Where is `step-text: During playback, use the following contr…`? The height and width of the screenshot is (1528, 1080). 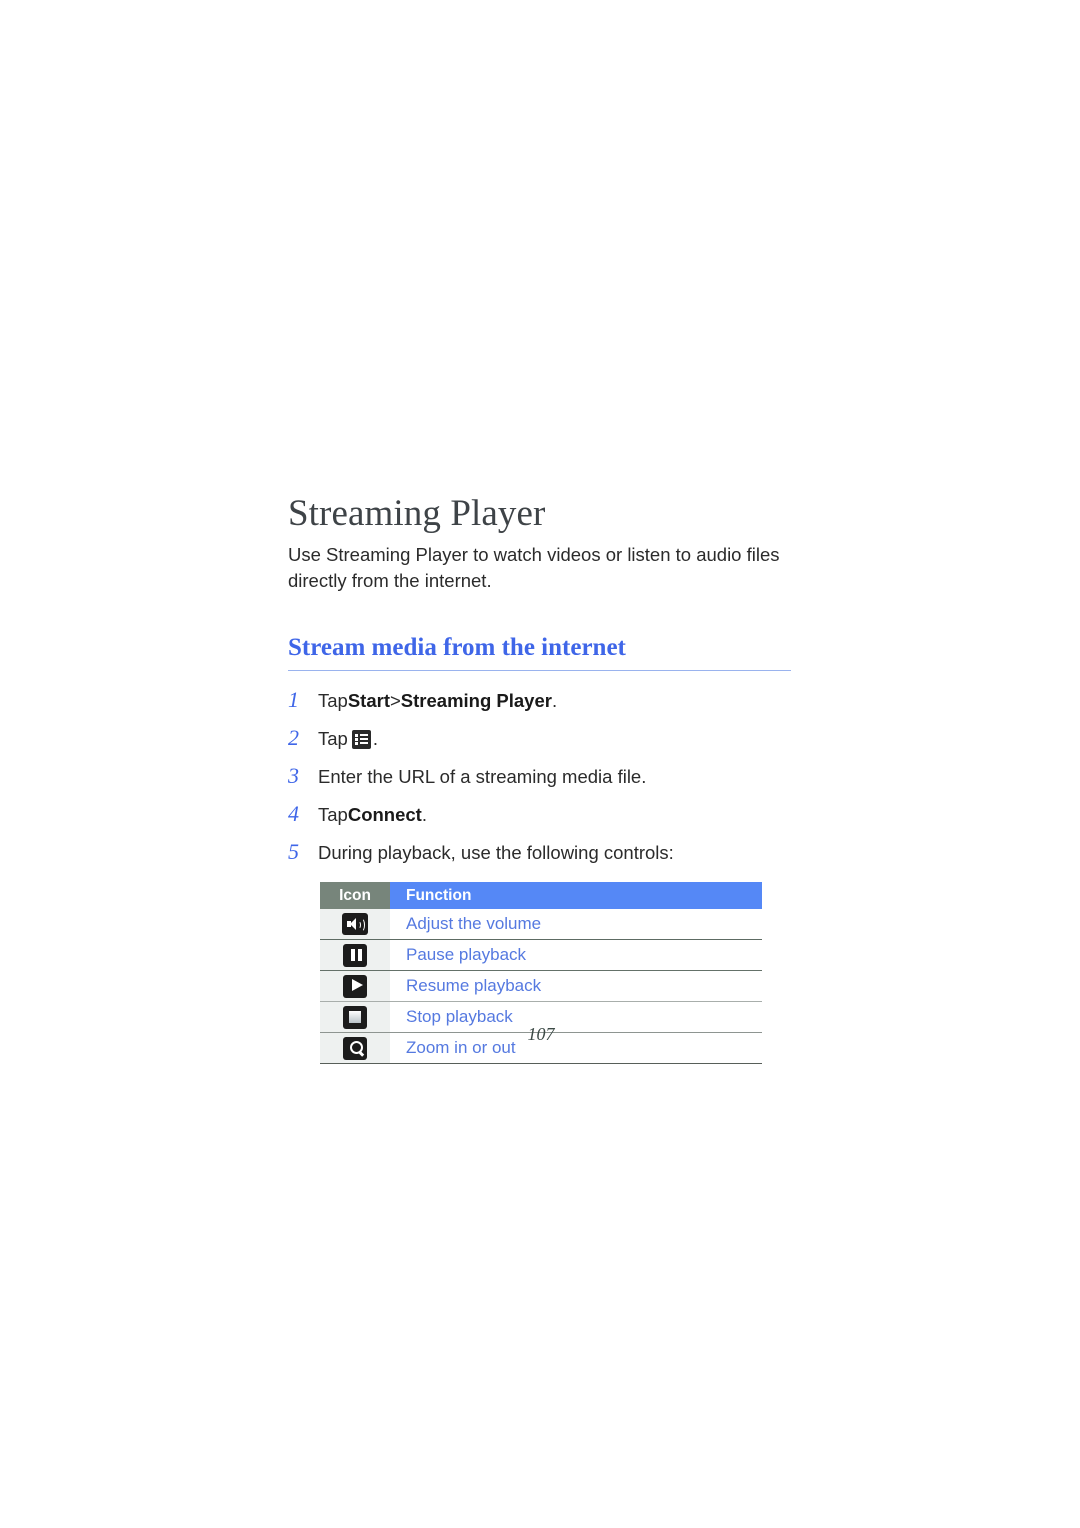
step-text: During playback, use the following contr… is located at coordinates (496, 853).